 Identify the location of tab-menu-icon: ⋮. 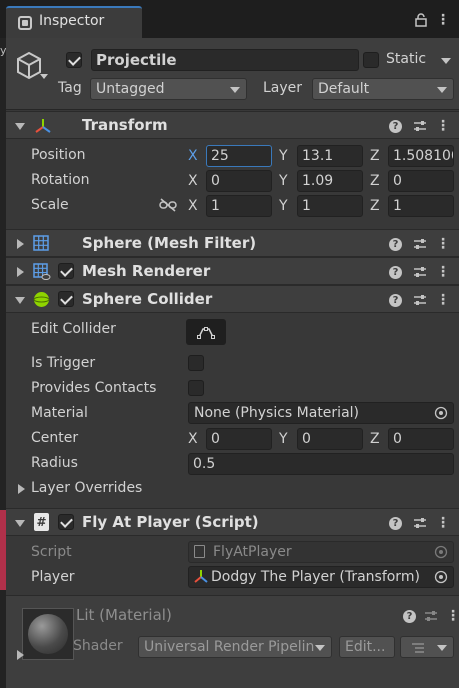
(443, 20).